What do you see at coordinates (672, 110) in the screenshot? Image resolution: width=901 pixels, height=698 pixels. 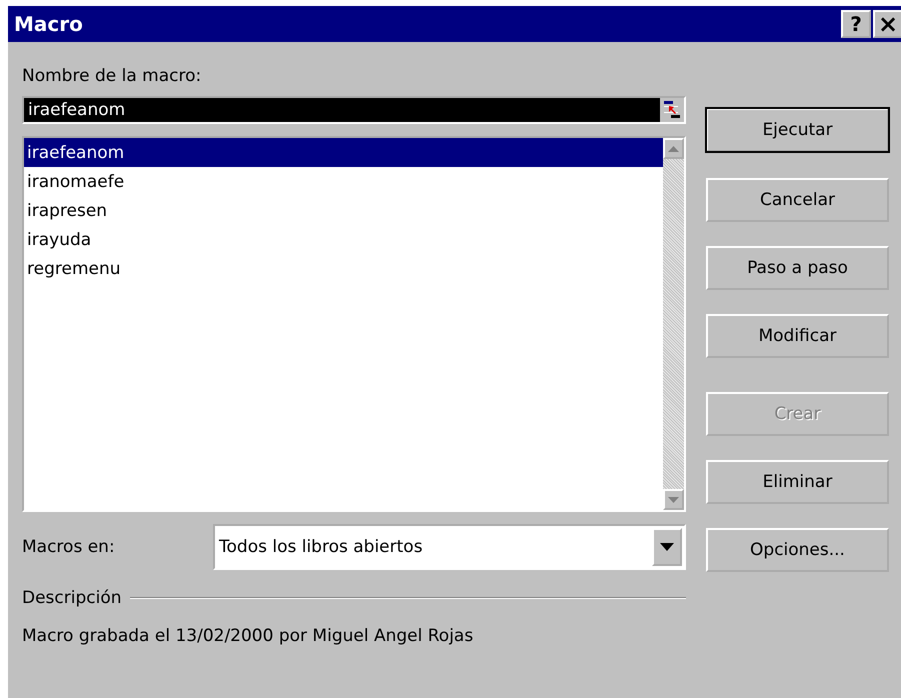 I see `collapse-dialog-icon` at bounding box center [672, 110].